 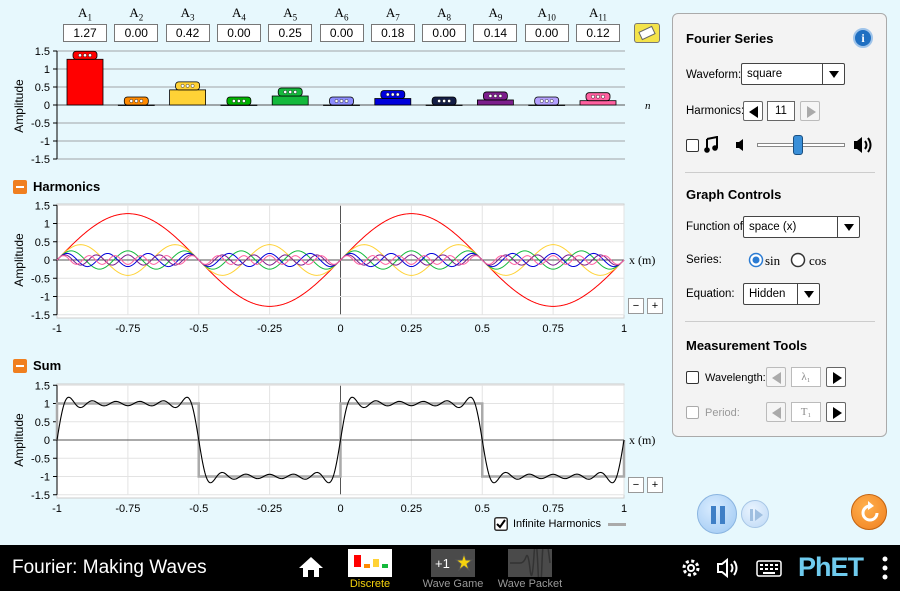 I want to click on step-icon, so click(x=756, y=515).